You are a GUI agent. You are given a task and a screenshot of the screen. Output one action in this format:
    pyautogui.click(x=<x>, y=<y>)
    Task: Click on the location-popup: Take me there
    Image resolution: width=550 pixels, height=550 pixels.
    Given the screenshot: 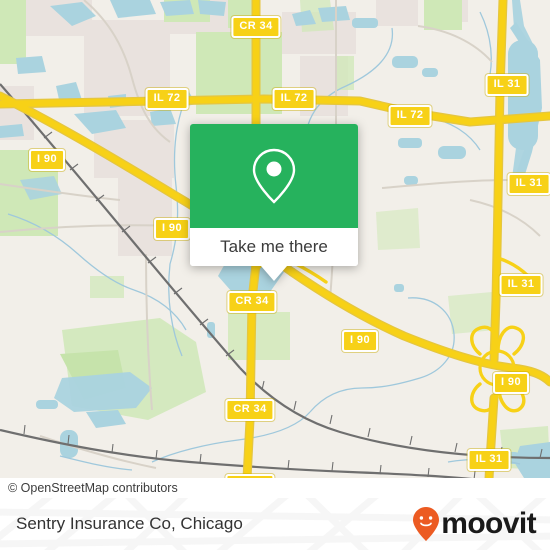 What is the action you would take?
    pyautogui.click(x=274, y=202)
    